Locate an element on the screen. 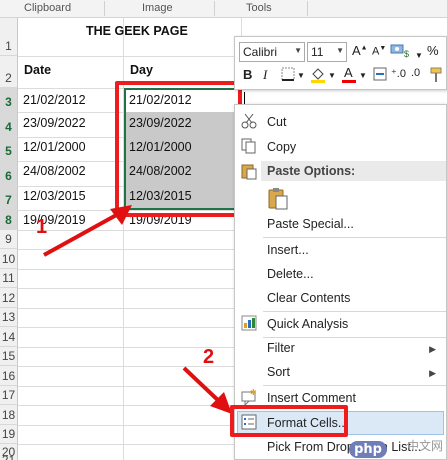  row-header-9: 9 is located at coordinates (9, 239).